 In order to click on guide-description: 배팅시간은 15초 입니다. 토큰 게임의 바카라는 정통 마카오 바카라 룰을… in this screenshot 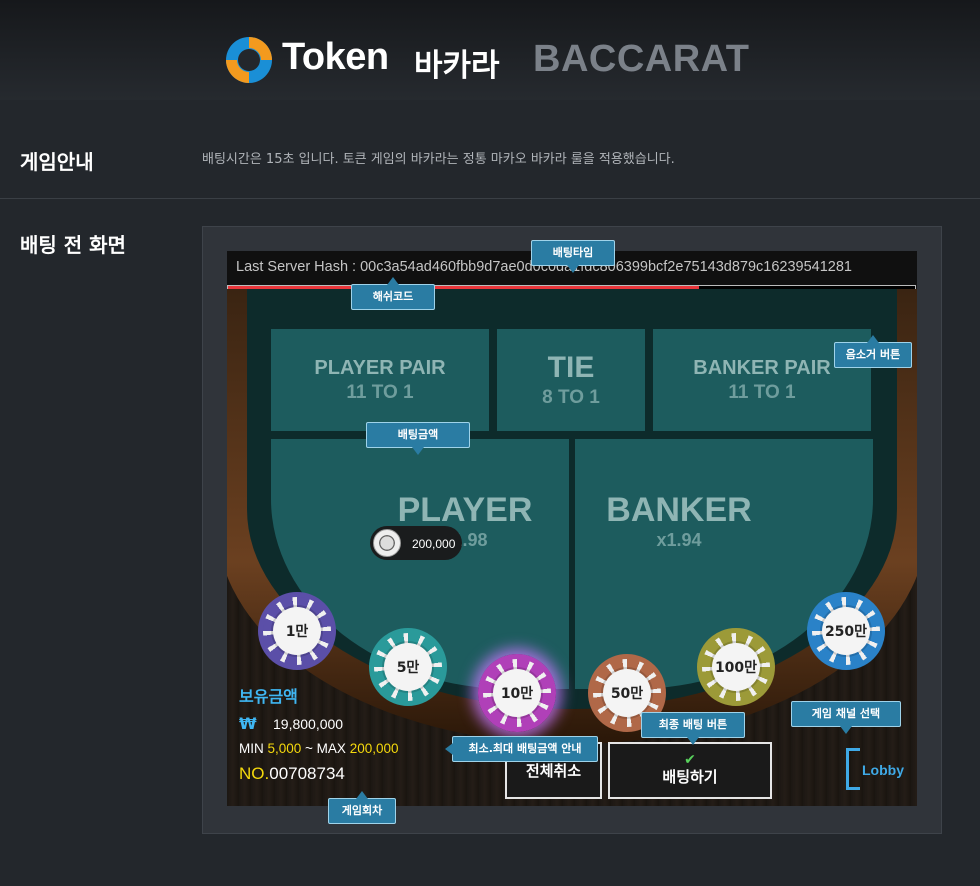, I will do `click(438, 159)`.